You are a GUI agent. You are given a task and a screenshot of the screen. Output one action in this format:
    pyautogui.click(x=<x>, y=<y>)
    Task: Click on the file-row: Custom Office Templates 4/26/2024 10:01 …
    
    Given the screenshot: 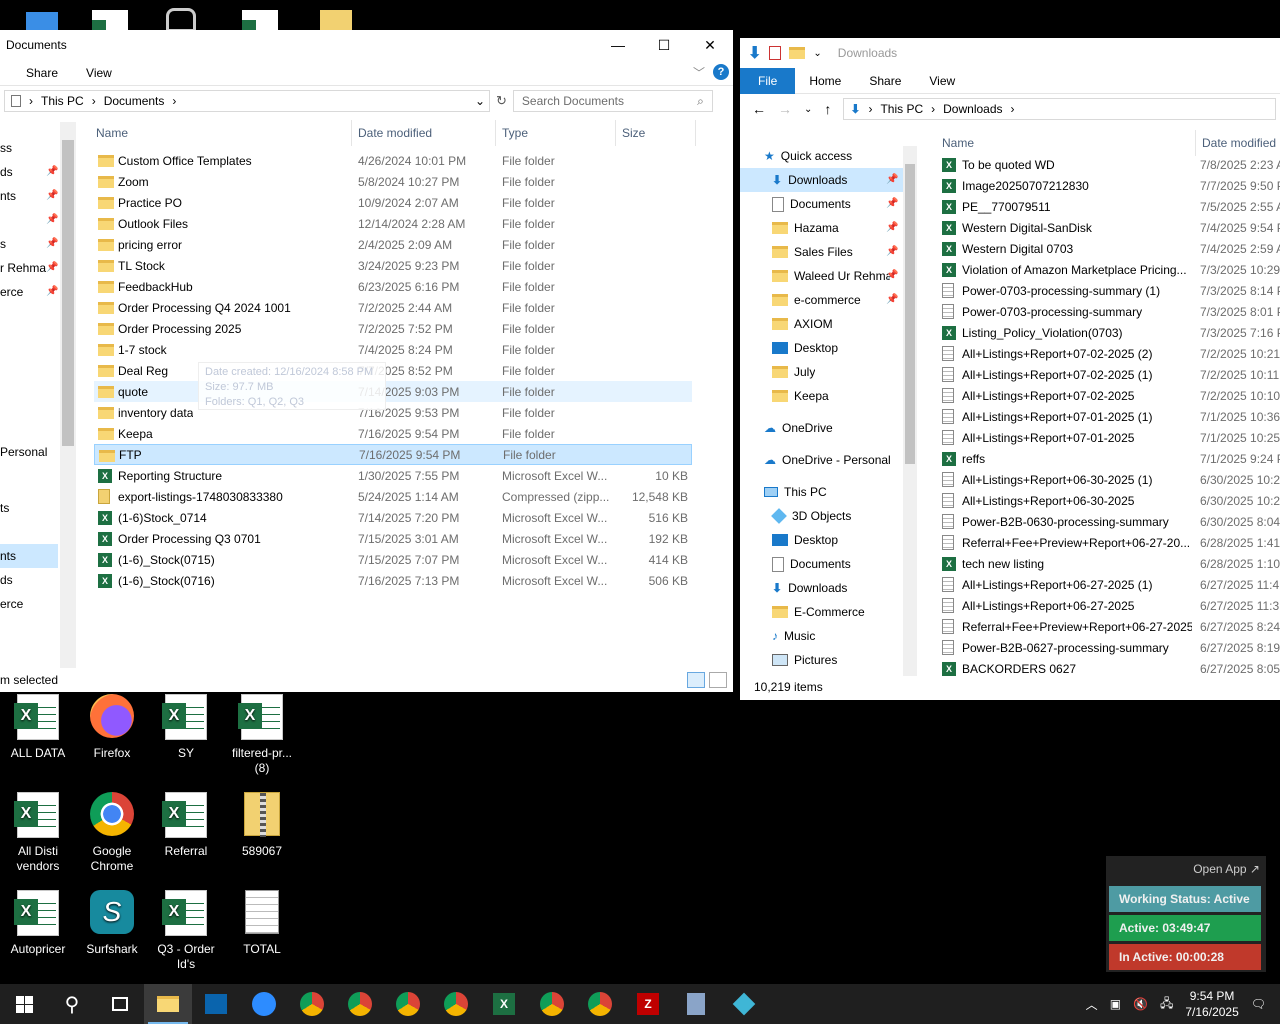 What is the action you would take?
    pyautogui.click(x=393, y=160)
    